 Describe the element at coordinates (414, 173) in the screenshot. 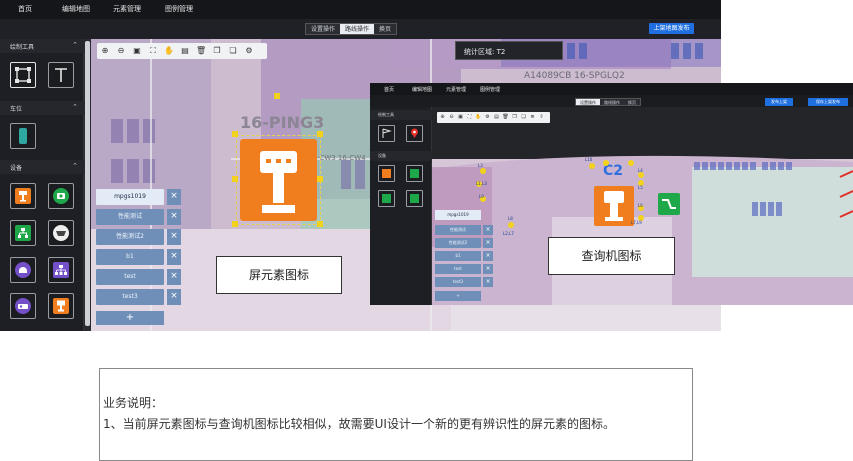

I see `route-device-tool` at that location.